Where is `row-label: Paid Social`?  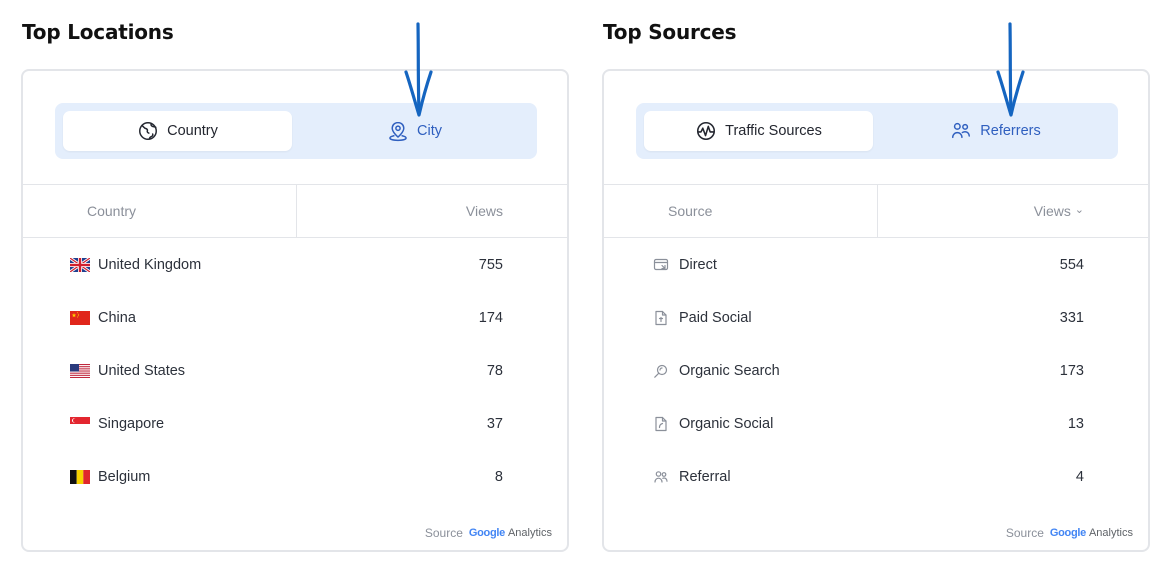 row-label: Paid Social is located at coordinates (715, 317).